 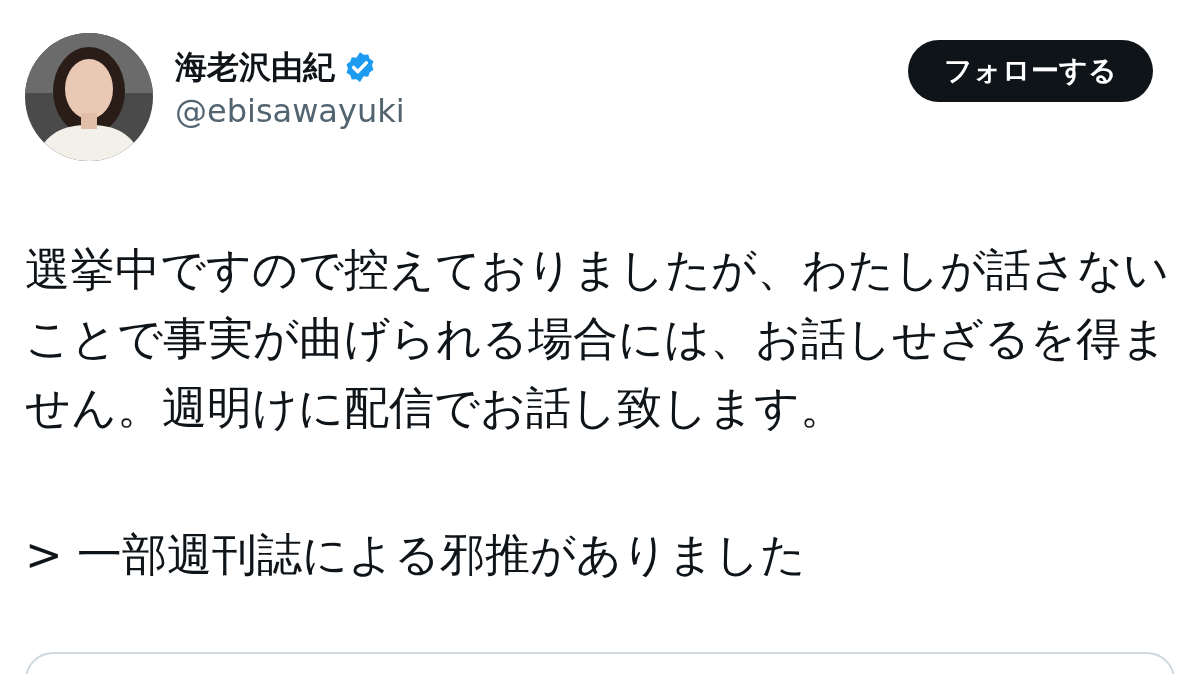 What do you see at coordinates (290, 111) in the screenshot?
I see `author-handle: @ebisawayuki` at bounding box center [290, 111].